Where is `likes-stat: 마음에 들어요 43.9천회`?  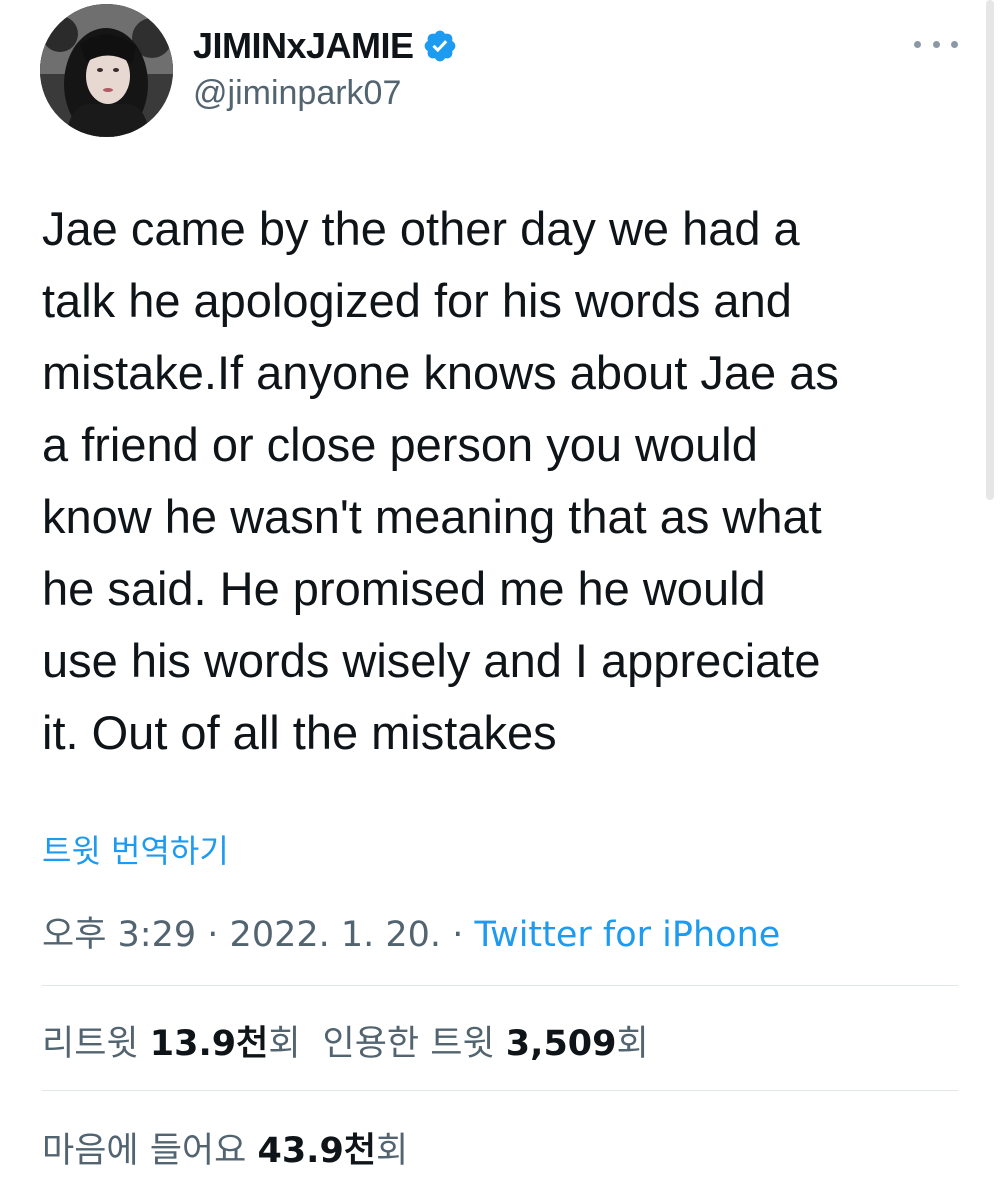 likes-stat: 마음에 들어요 43.9천회 is located at coordinates (225, 1151).